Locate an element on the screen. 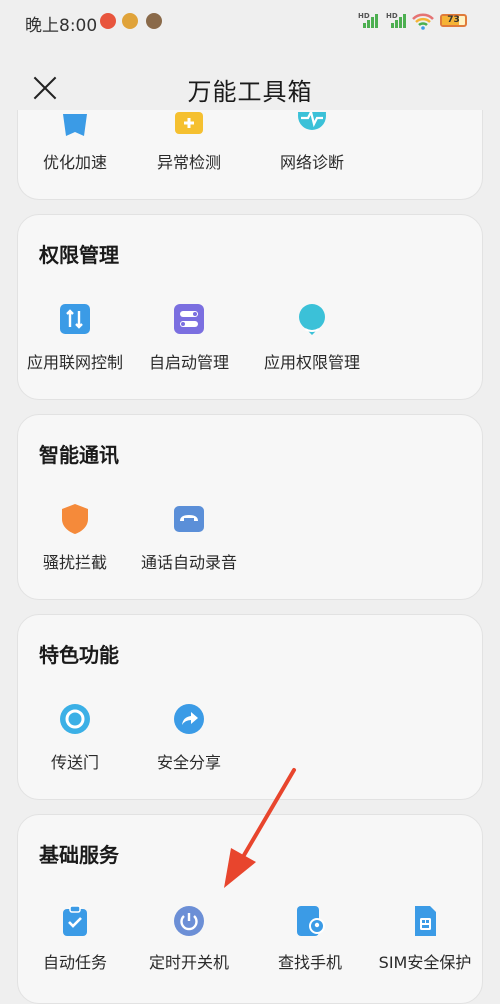  annotation-arrow-icon is located at coordinates (260, 828).